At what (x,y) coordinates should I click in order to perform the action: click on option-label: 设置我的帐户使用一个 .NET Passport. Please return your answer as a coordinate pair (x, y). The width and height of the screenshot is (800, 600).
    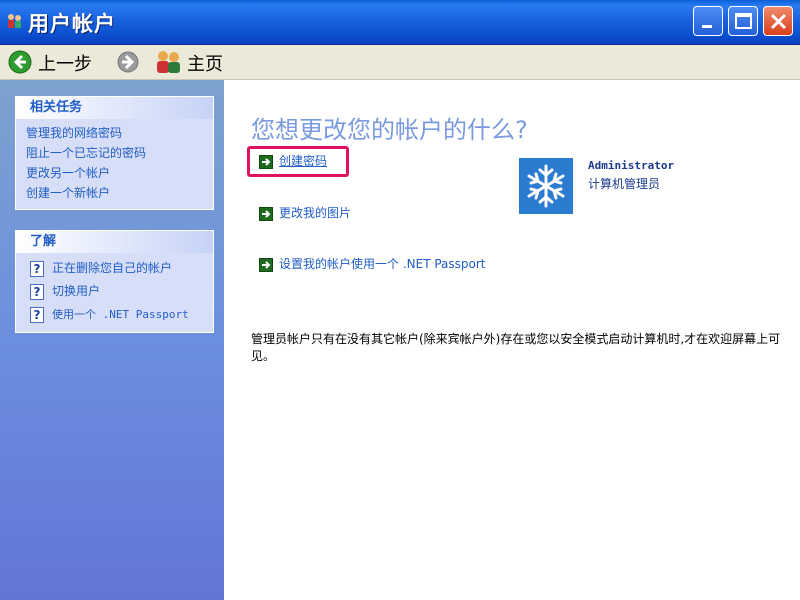
    Looking at the image, I should click on (382, 264).